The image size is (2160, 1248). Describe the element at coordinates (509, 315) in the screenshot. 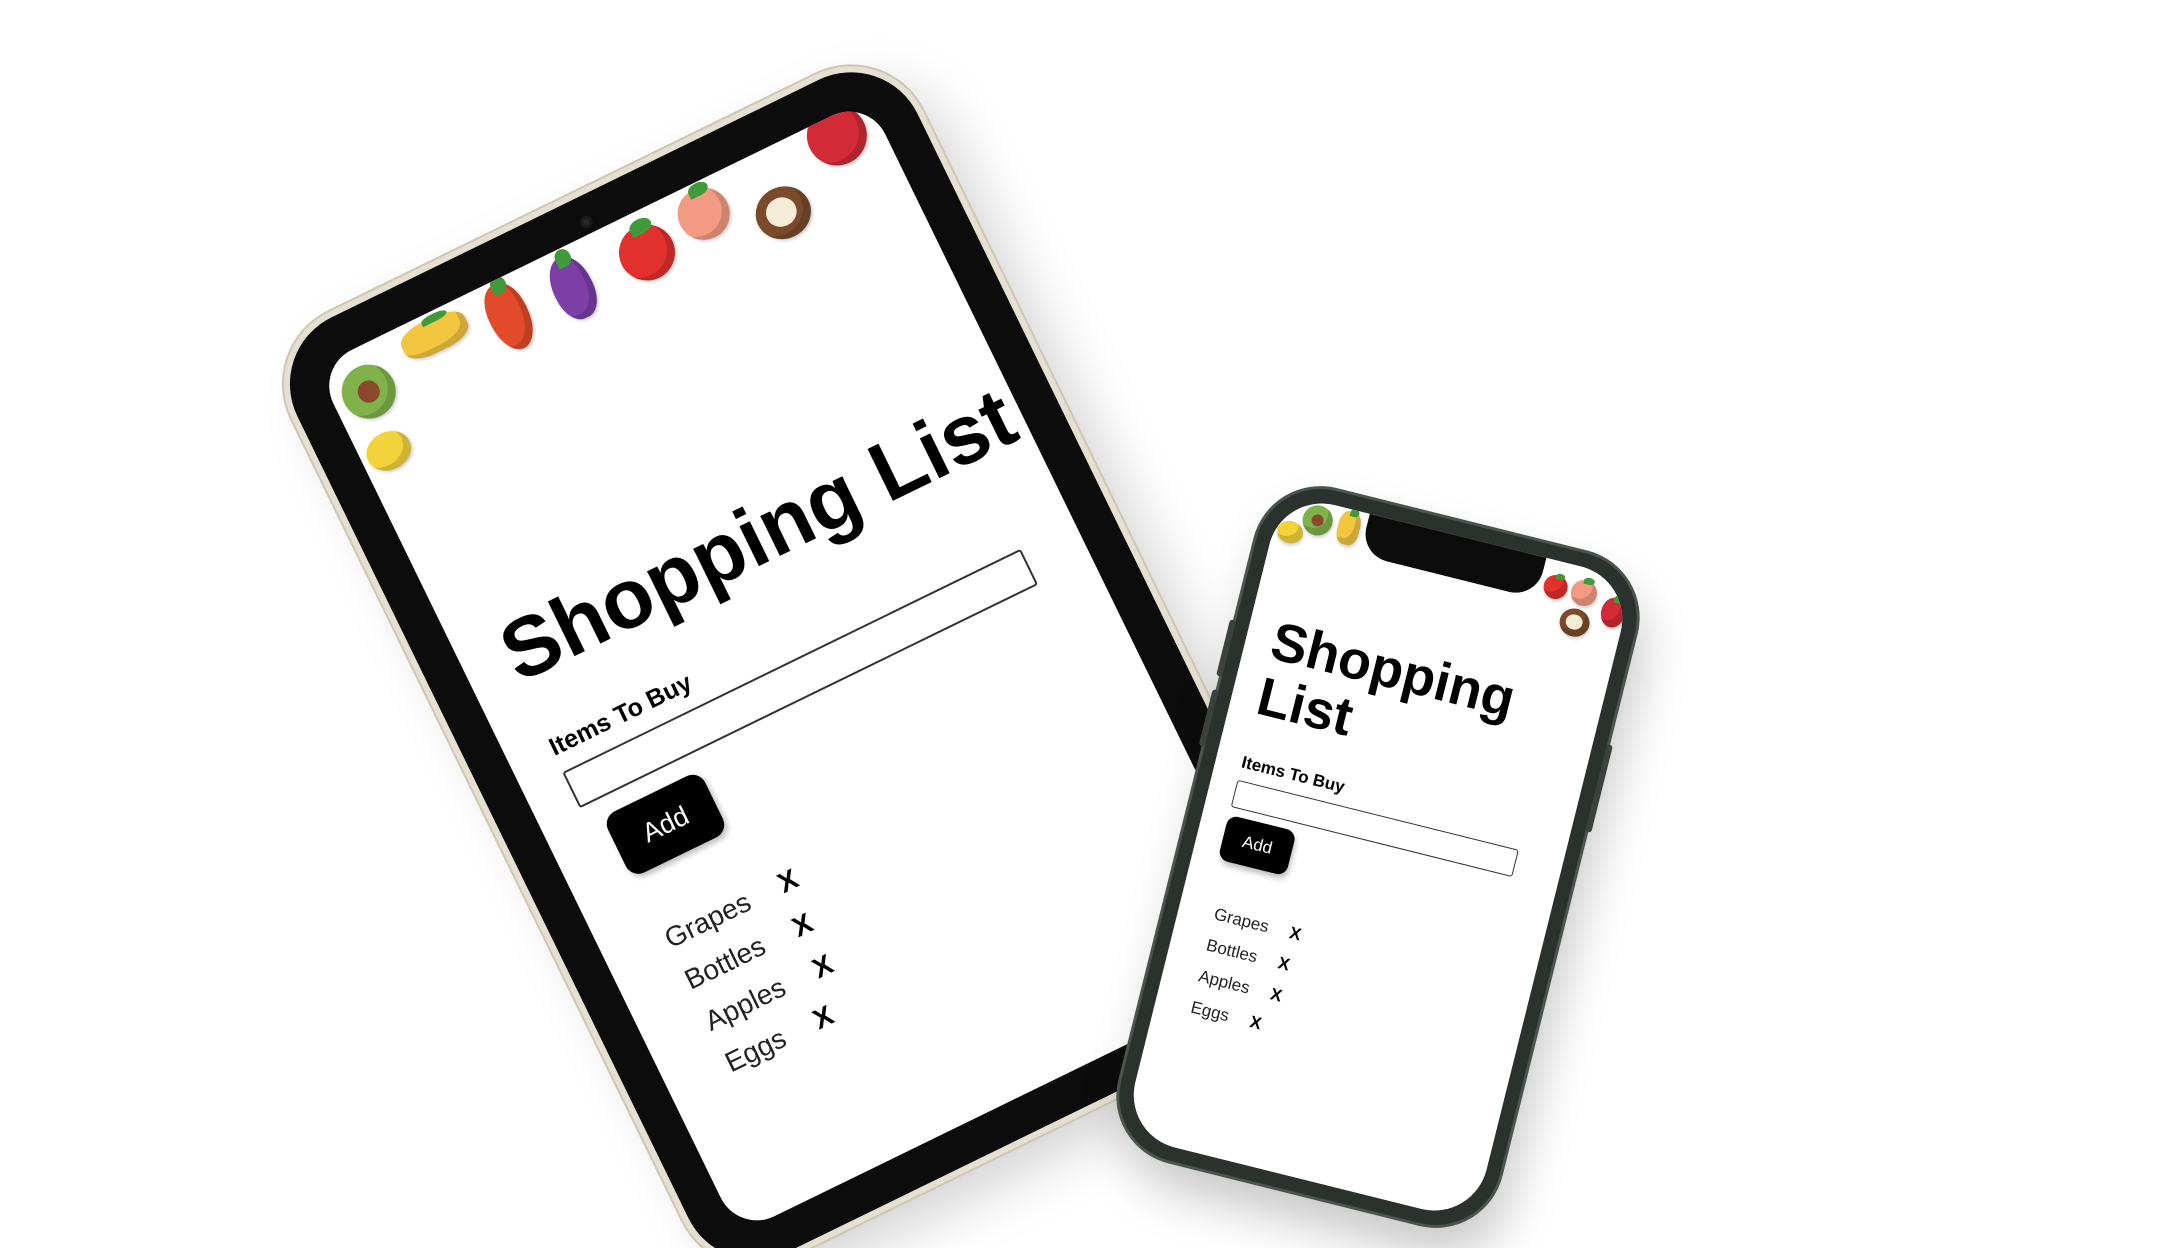

I see `pepper-icon` at that location.